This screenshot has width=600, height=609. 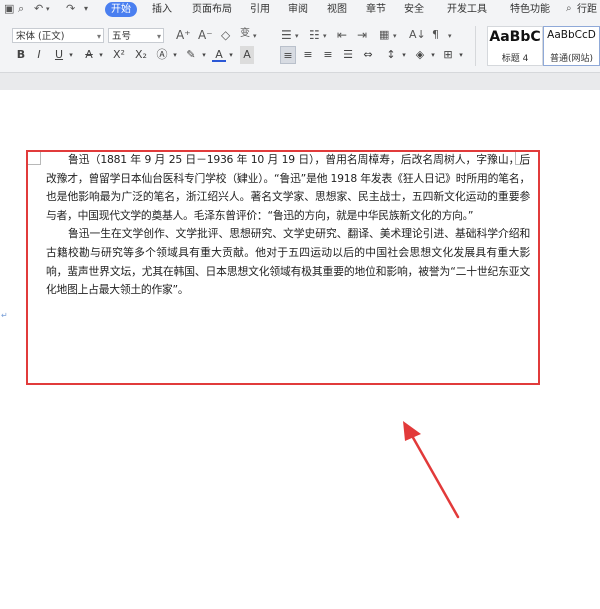 I want to click on annotation-arrow, so click(x=431, y=470).